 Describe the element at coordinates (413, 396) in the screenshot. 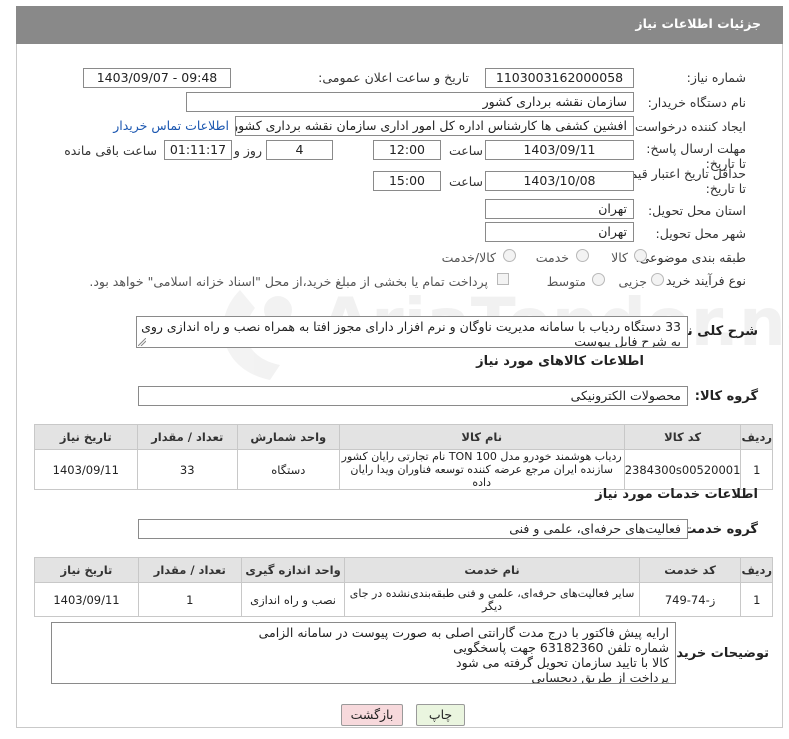

I see `goods-group-field: محصولات الکترونیکی` at that location.